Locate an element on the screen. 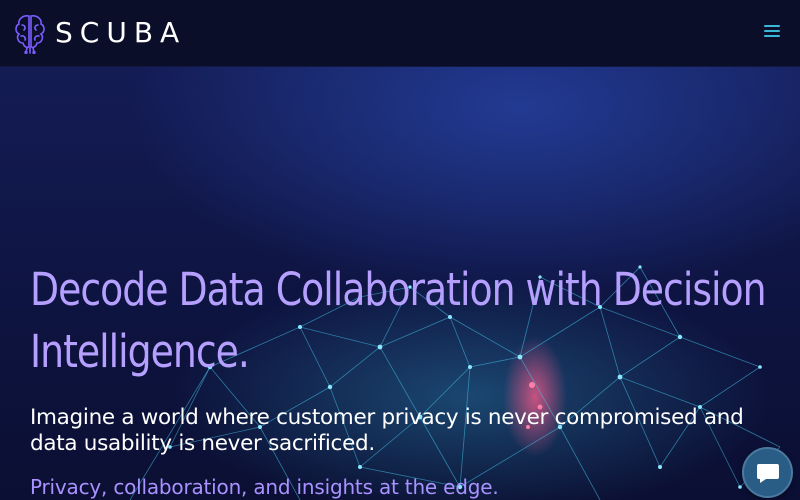  chat-bubble-icon is located at coordinates (767, 473).